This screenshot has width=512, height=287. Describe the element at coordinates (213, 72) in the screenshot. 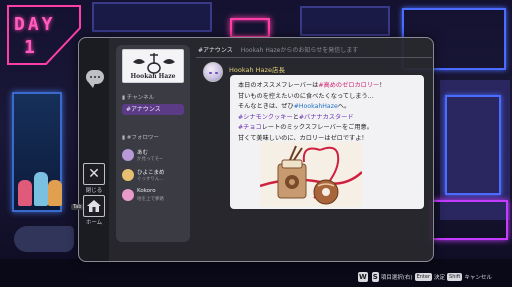

I see `author-avatar` at that location.